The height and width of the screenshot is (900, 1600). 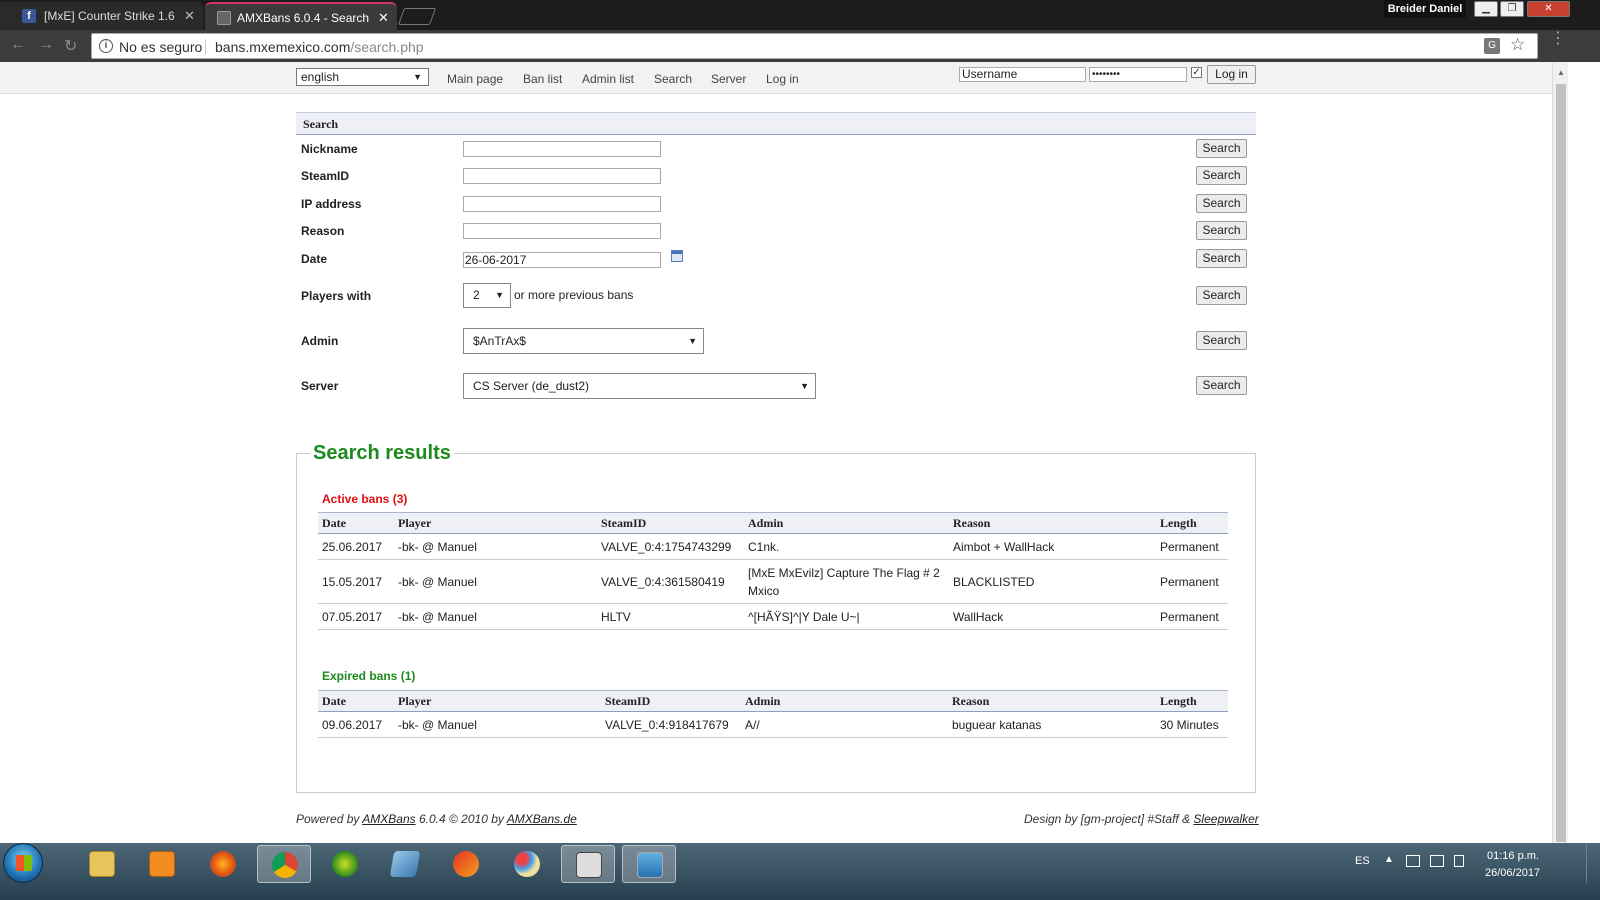 What do you see at coordinates (1022, 74) in the screenshot?
I see `username-input: Username` at bounding box center [1022, 74].